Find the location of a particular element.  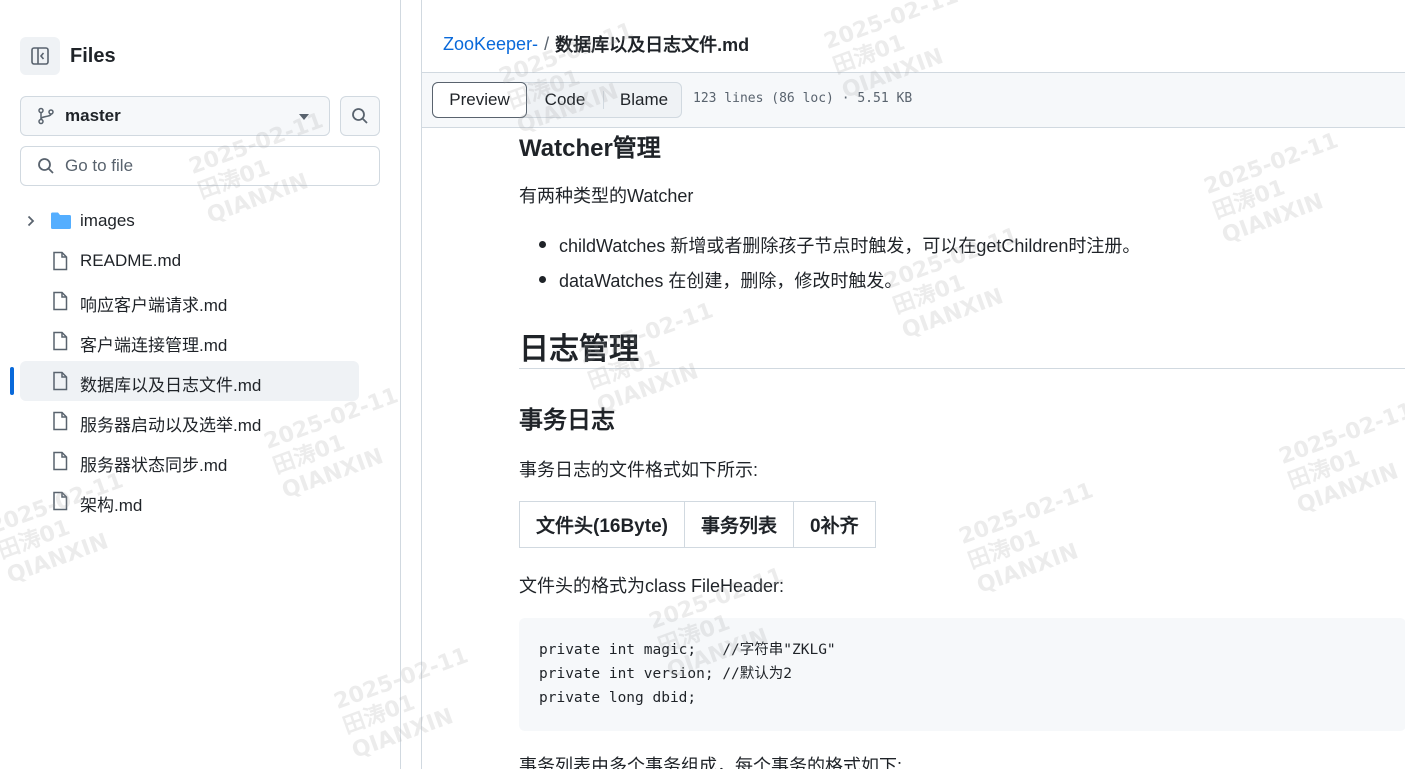

table-header-cell: 文件头(16Byte) is located at coordinates (602, 524).